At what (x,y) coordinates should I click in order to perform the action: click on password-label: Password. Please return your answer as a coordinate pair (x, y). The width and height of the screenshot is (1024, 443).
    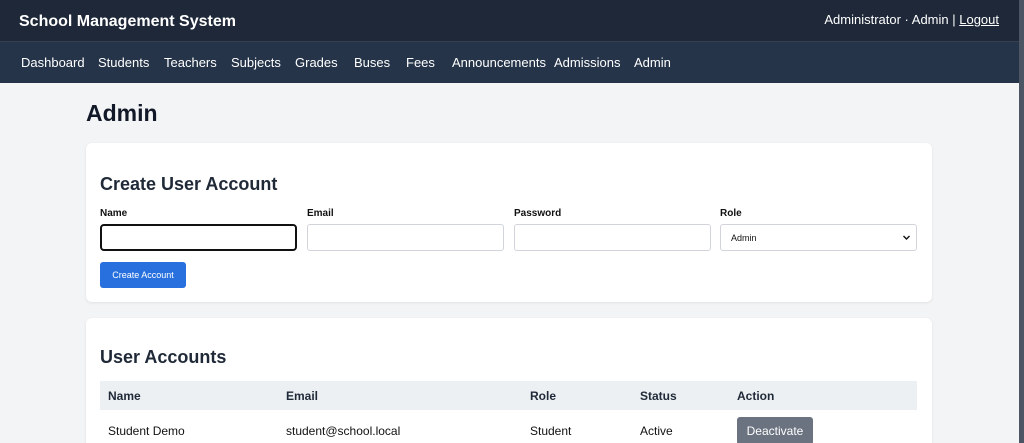
    Looking at the image, I should click on (538, 213).